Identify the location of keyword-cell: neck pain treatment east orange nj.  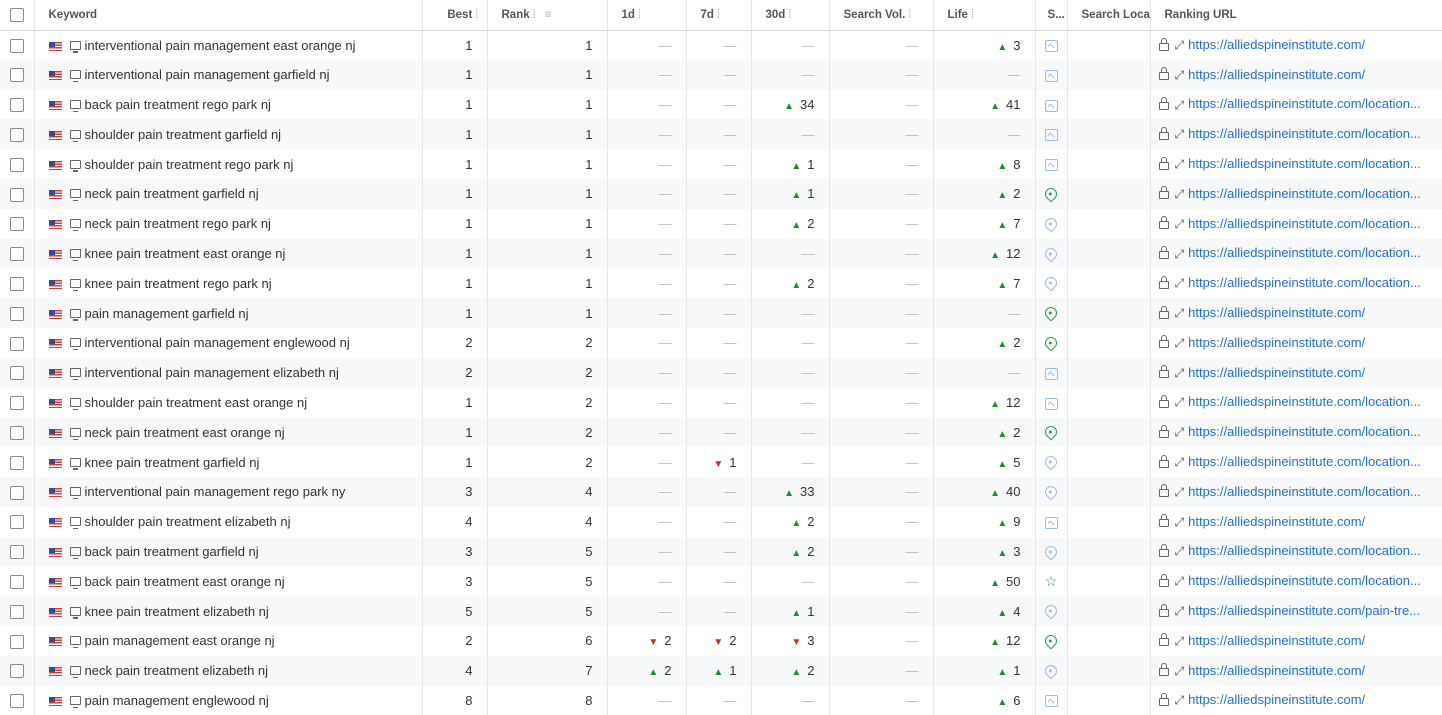
(228, 432).